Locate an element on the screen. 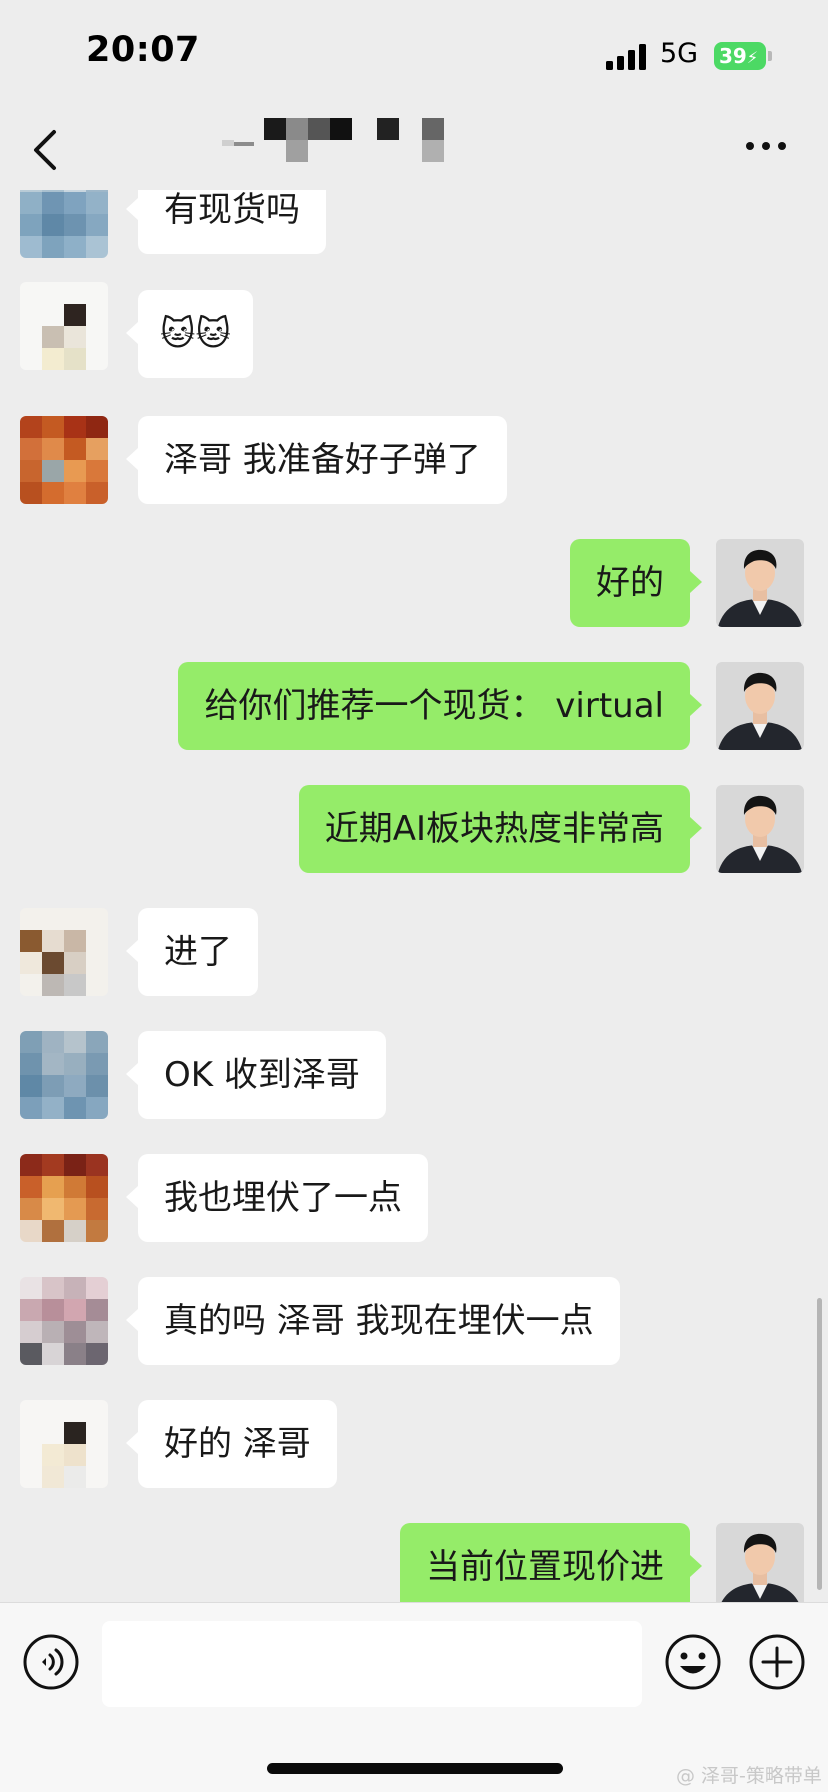  input-bar: @ 泽哥-策略带单 is located at coordinates (414, 1697).